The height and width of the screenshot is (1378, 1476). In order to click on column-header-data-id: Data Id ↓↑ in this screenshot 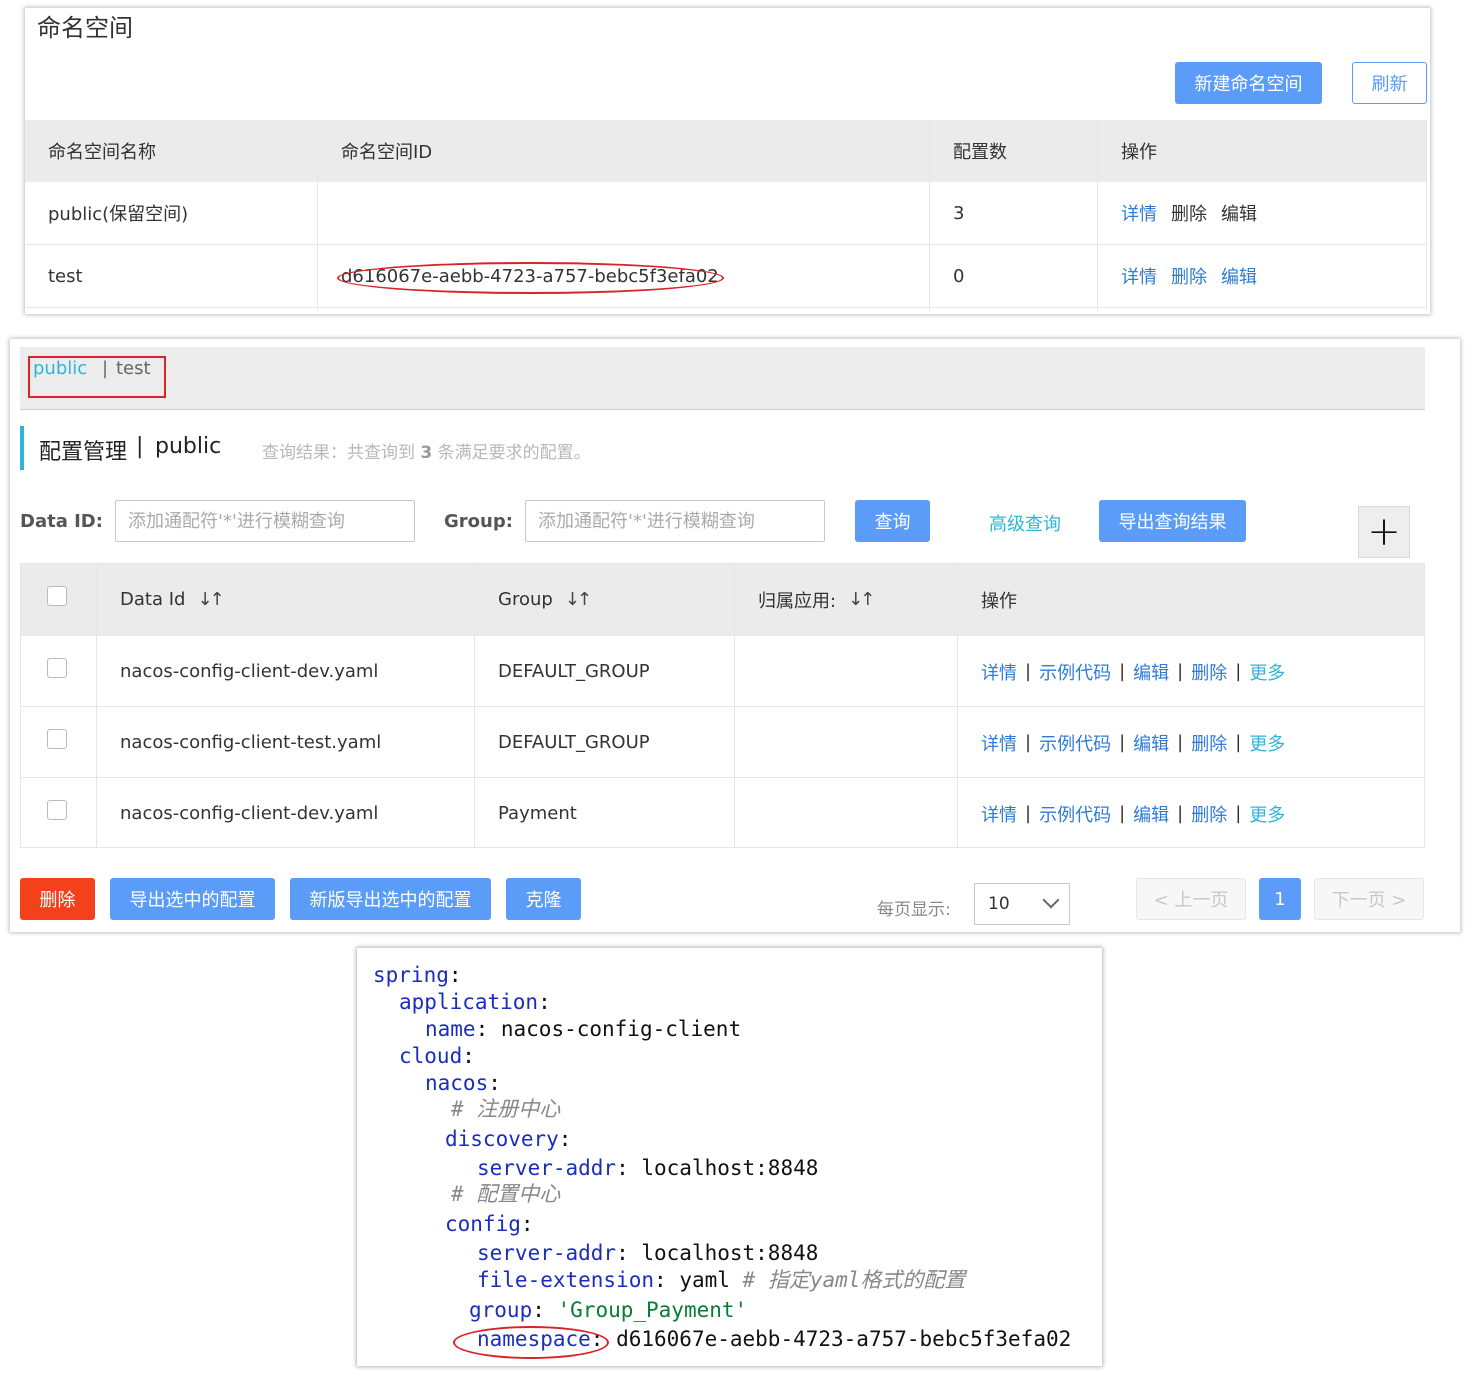, I will do `click(286, 599)`.